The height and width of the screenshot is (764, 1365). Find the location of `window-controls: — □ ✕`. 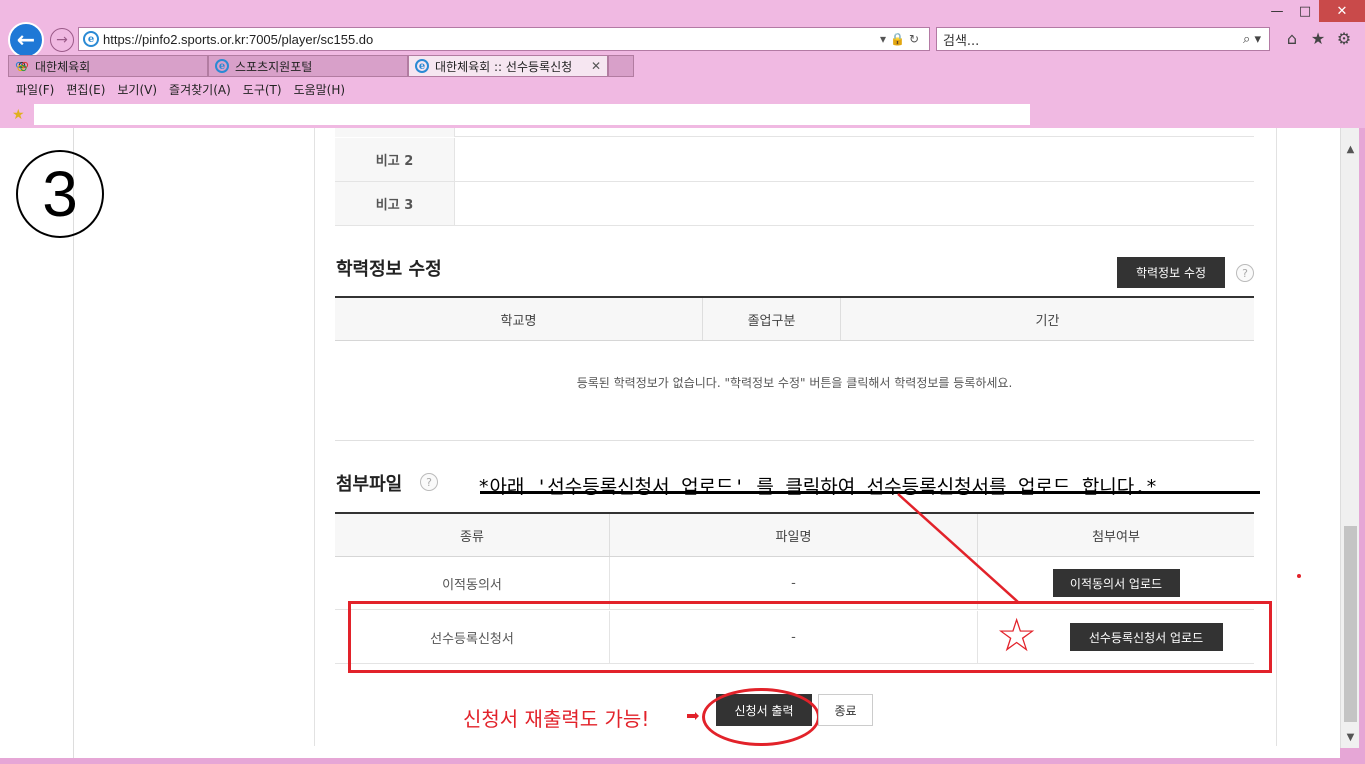

window-controls: — □ ✕ is located at coordinates (1314, 11).